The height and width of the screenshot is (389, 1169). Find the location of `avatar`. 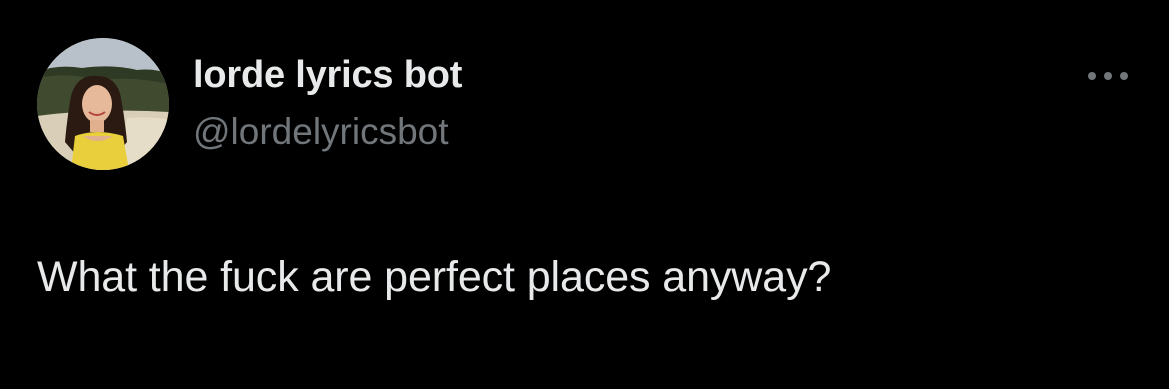

avatar is located at coordinates (103, 104).